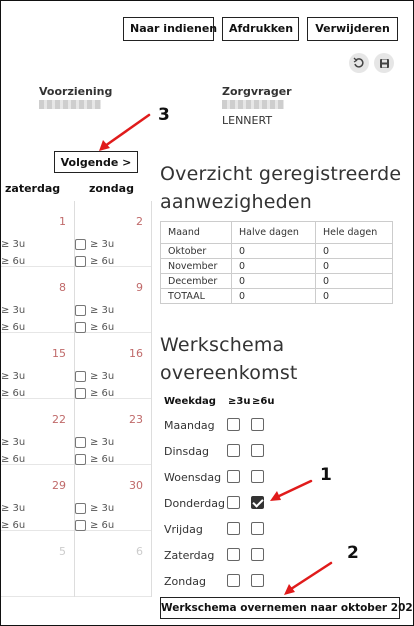 The width and height of the screenshot is (414, 626). What do you see at coordinates (164, 115) in the screenshot?
I see `annotation-3: 3` at bounding box center [164, 115].